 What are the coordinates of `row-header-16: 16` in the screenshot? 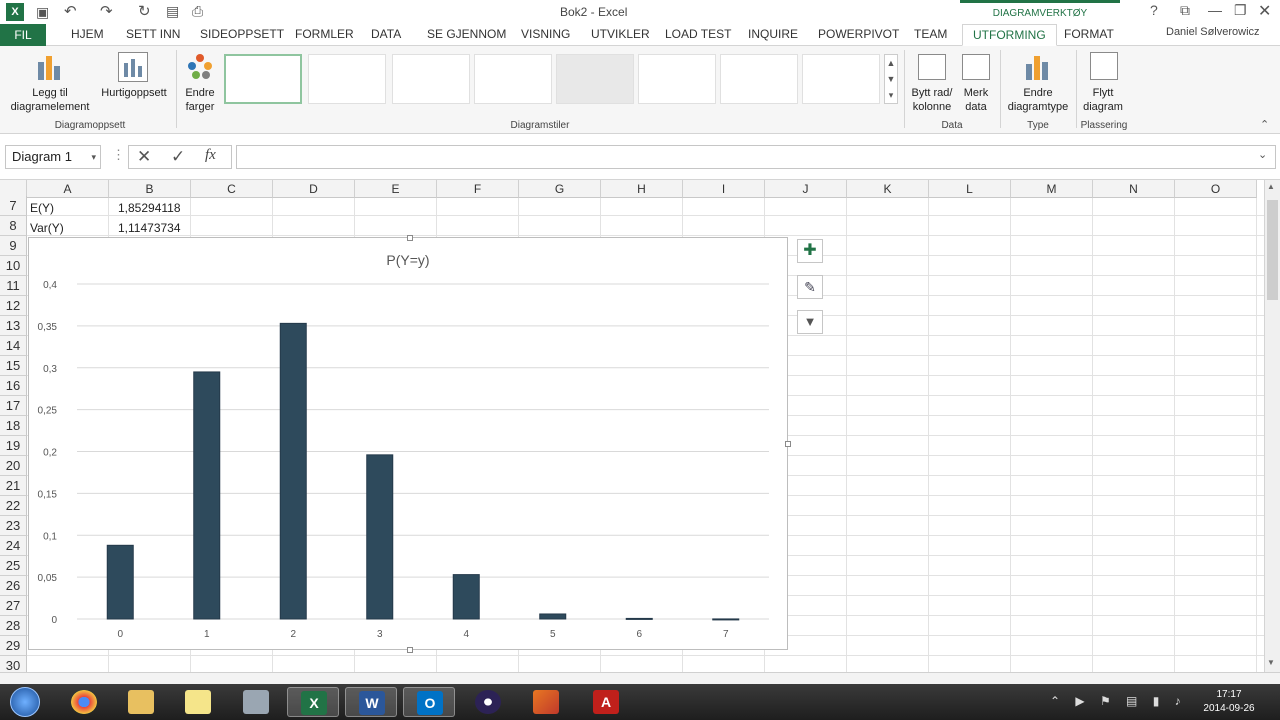 It's located at (13, 386).